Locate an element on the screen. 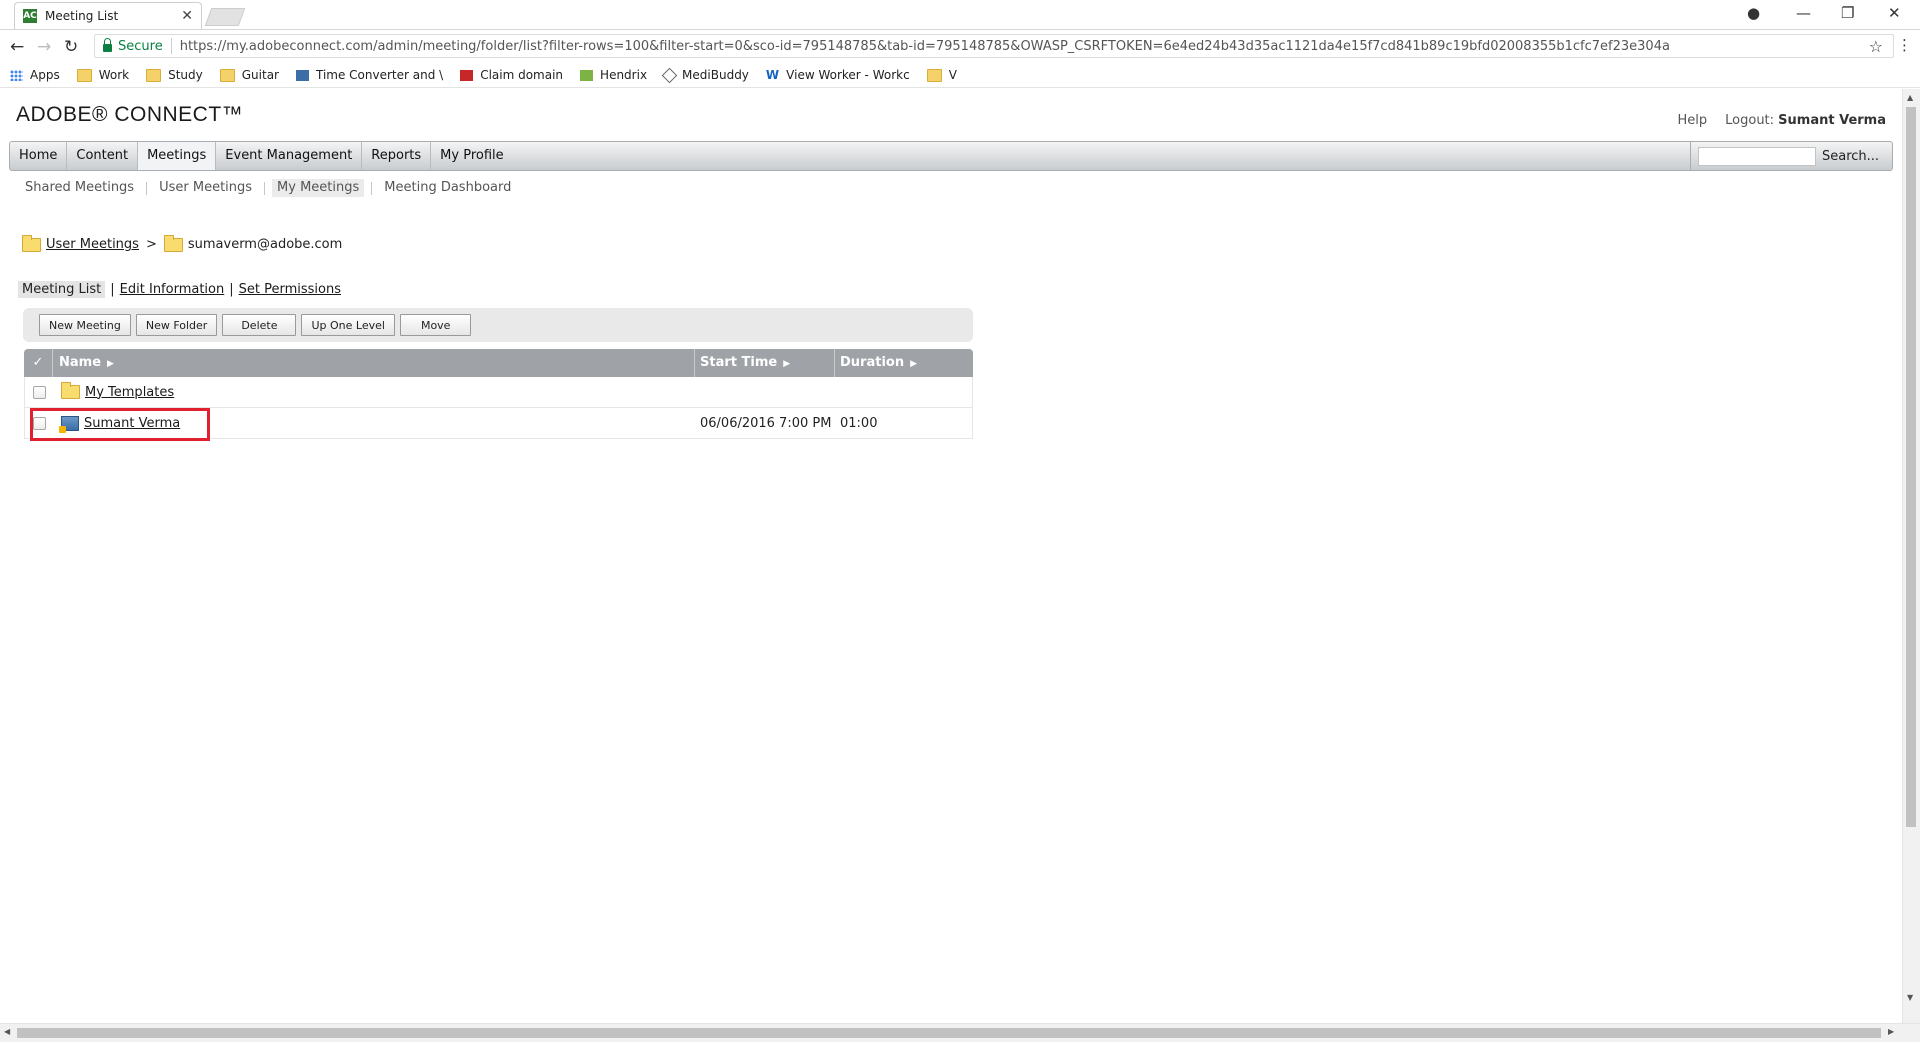 Image resolution: width=1920 pixels, height=1042 pixels. reload-icon: ↻ is located at coordinates (71, 47).